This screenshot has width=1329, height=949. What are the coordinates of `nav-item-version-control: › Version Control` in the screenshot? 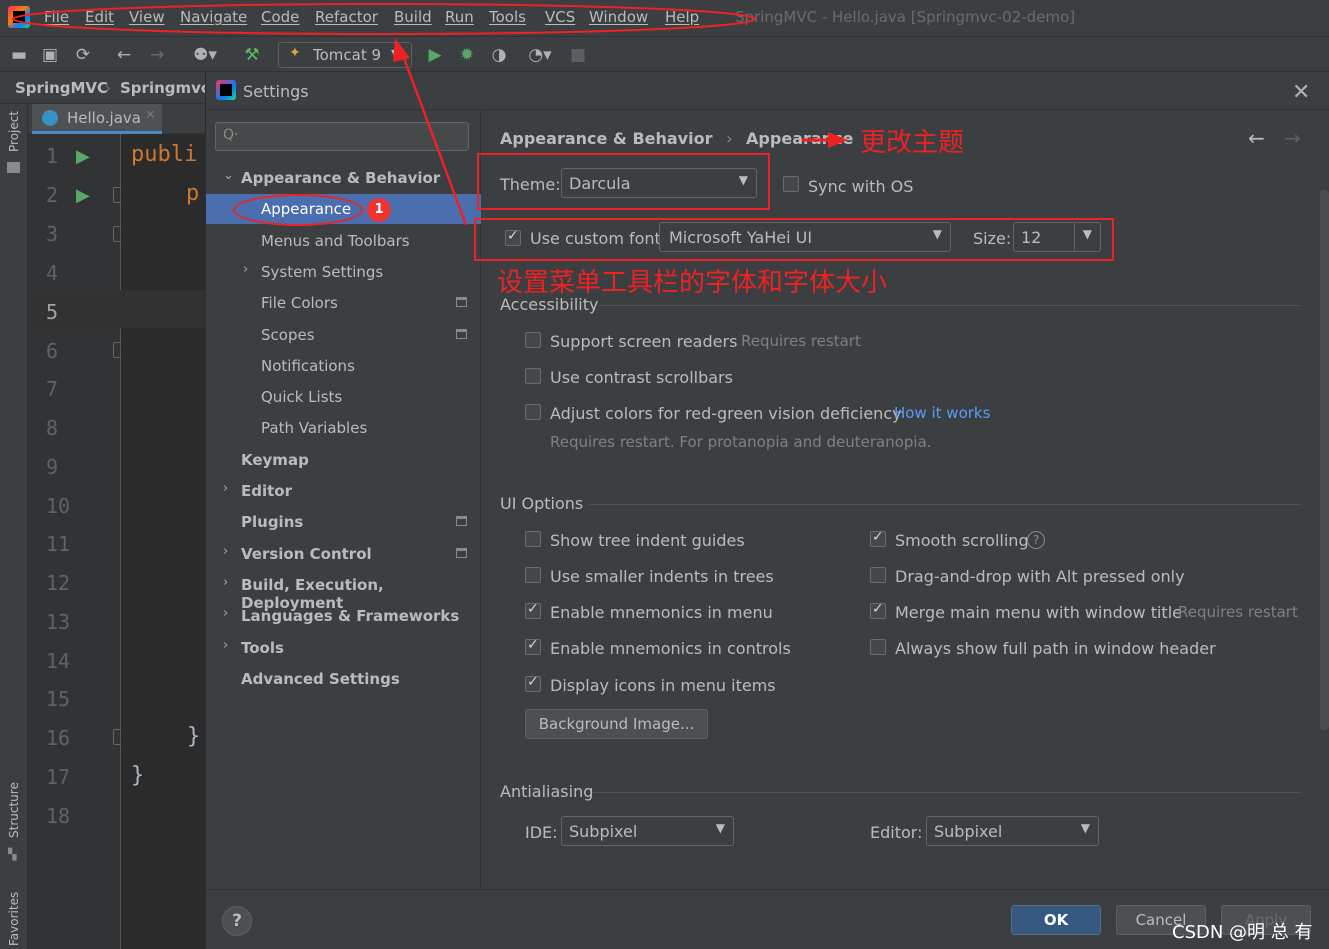 It's located at (343, 554).